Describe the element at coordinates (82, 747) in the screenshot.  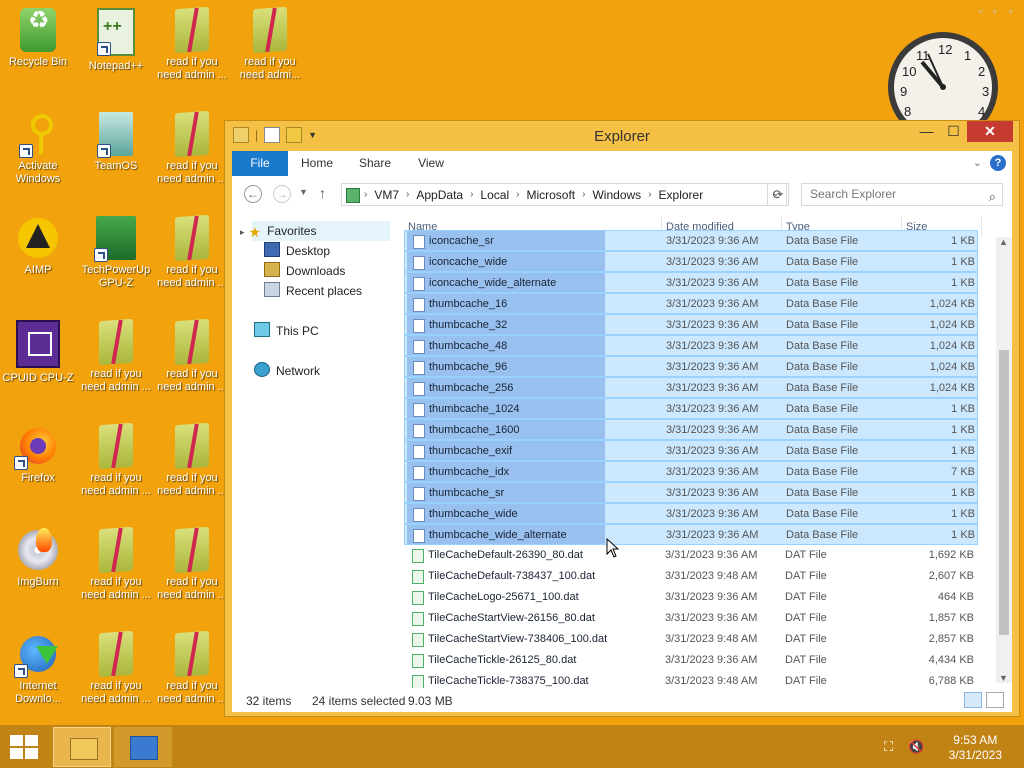
I see `taskbar-file-explorer` at that location.